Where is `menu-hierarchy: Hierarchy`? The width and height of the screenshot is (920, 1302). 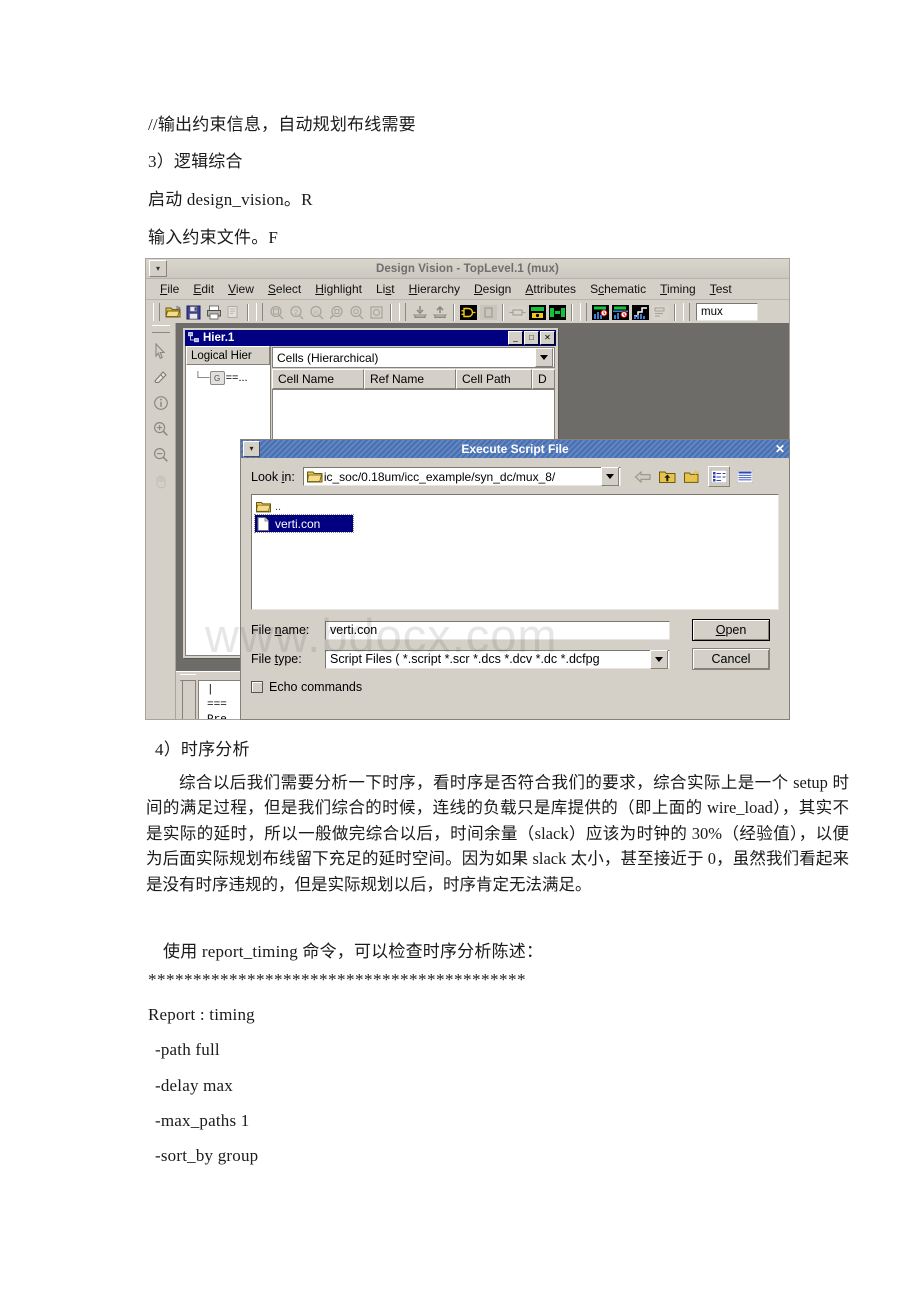
menu-hierarchy: Hierarchy is located at coordinates (434, 289).